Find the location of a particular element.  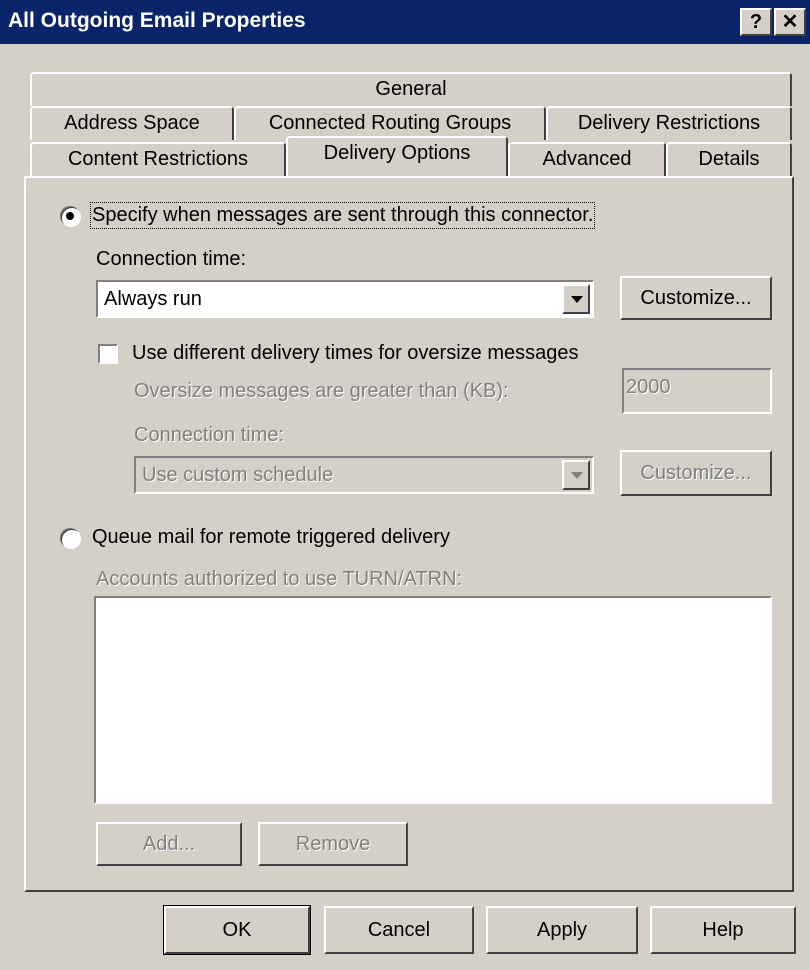

tab-label: Advanced is located at coordinates (587, 159).